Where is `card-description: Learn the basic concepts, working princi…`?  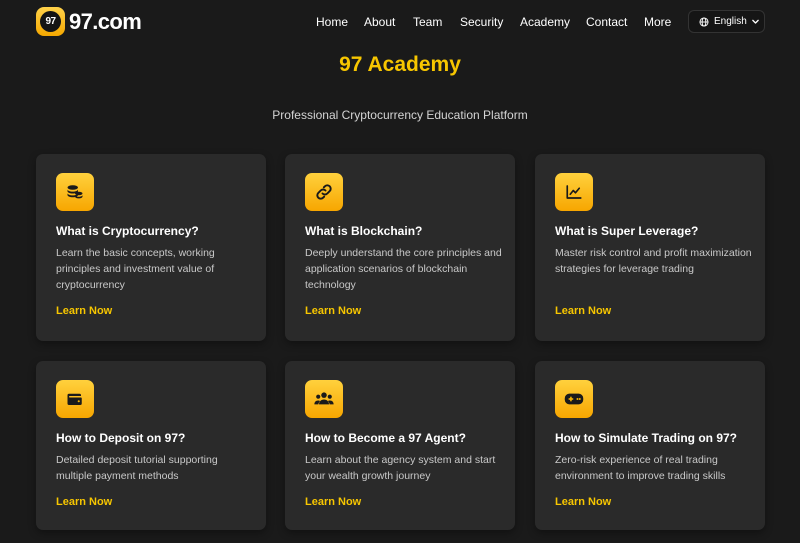 card-description: Learn the basic concepts, working princi… is located at coordinates (135, 269).